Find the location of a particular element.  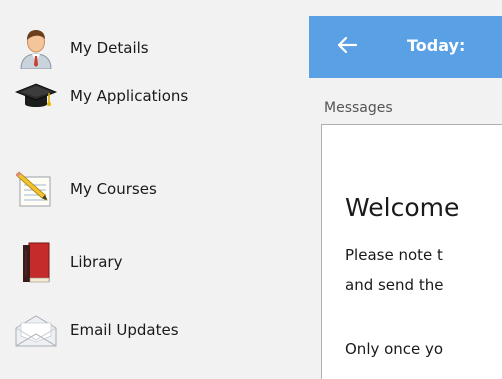

sidebar-item-email-updates: Email Updates is located at coordinates (159, 330).